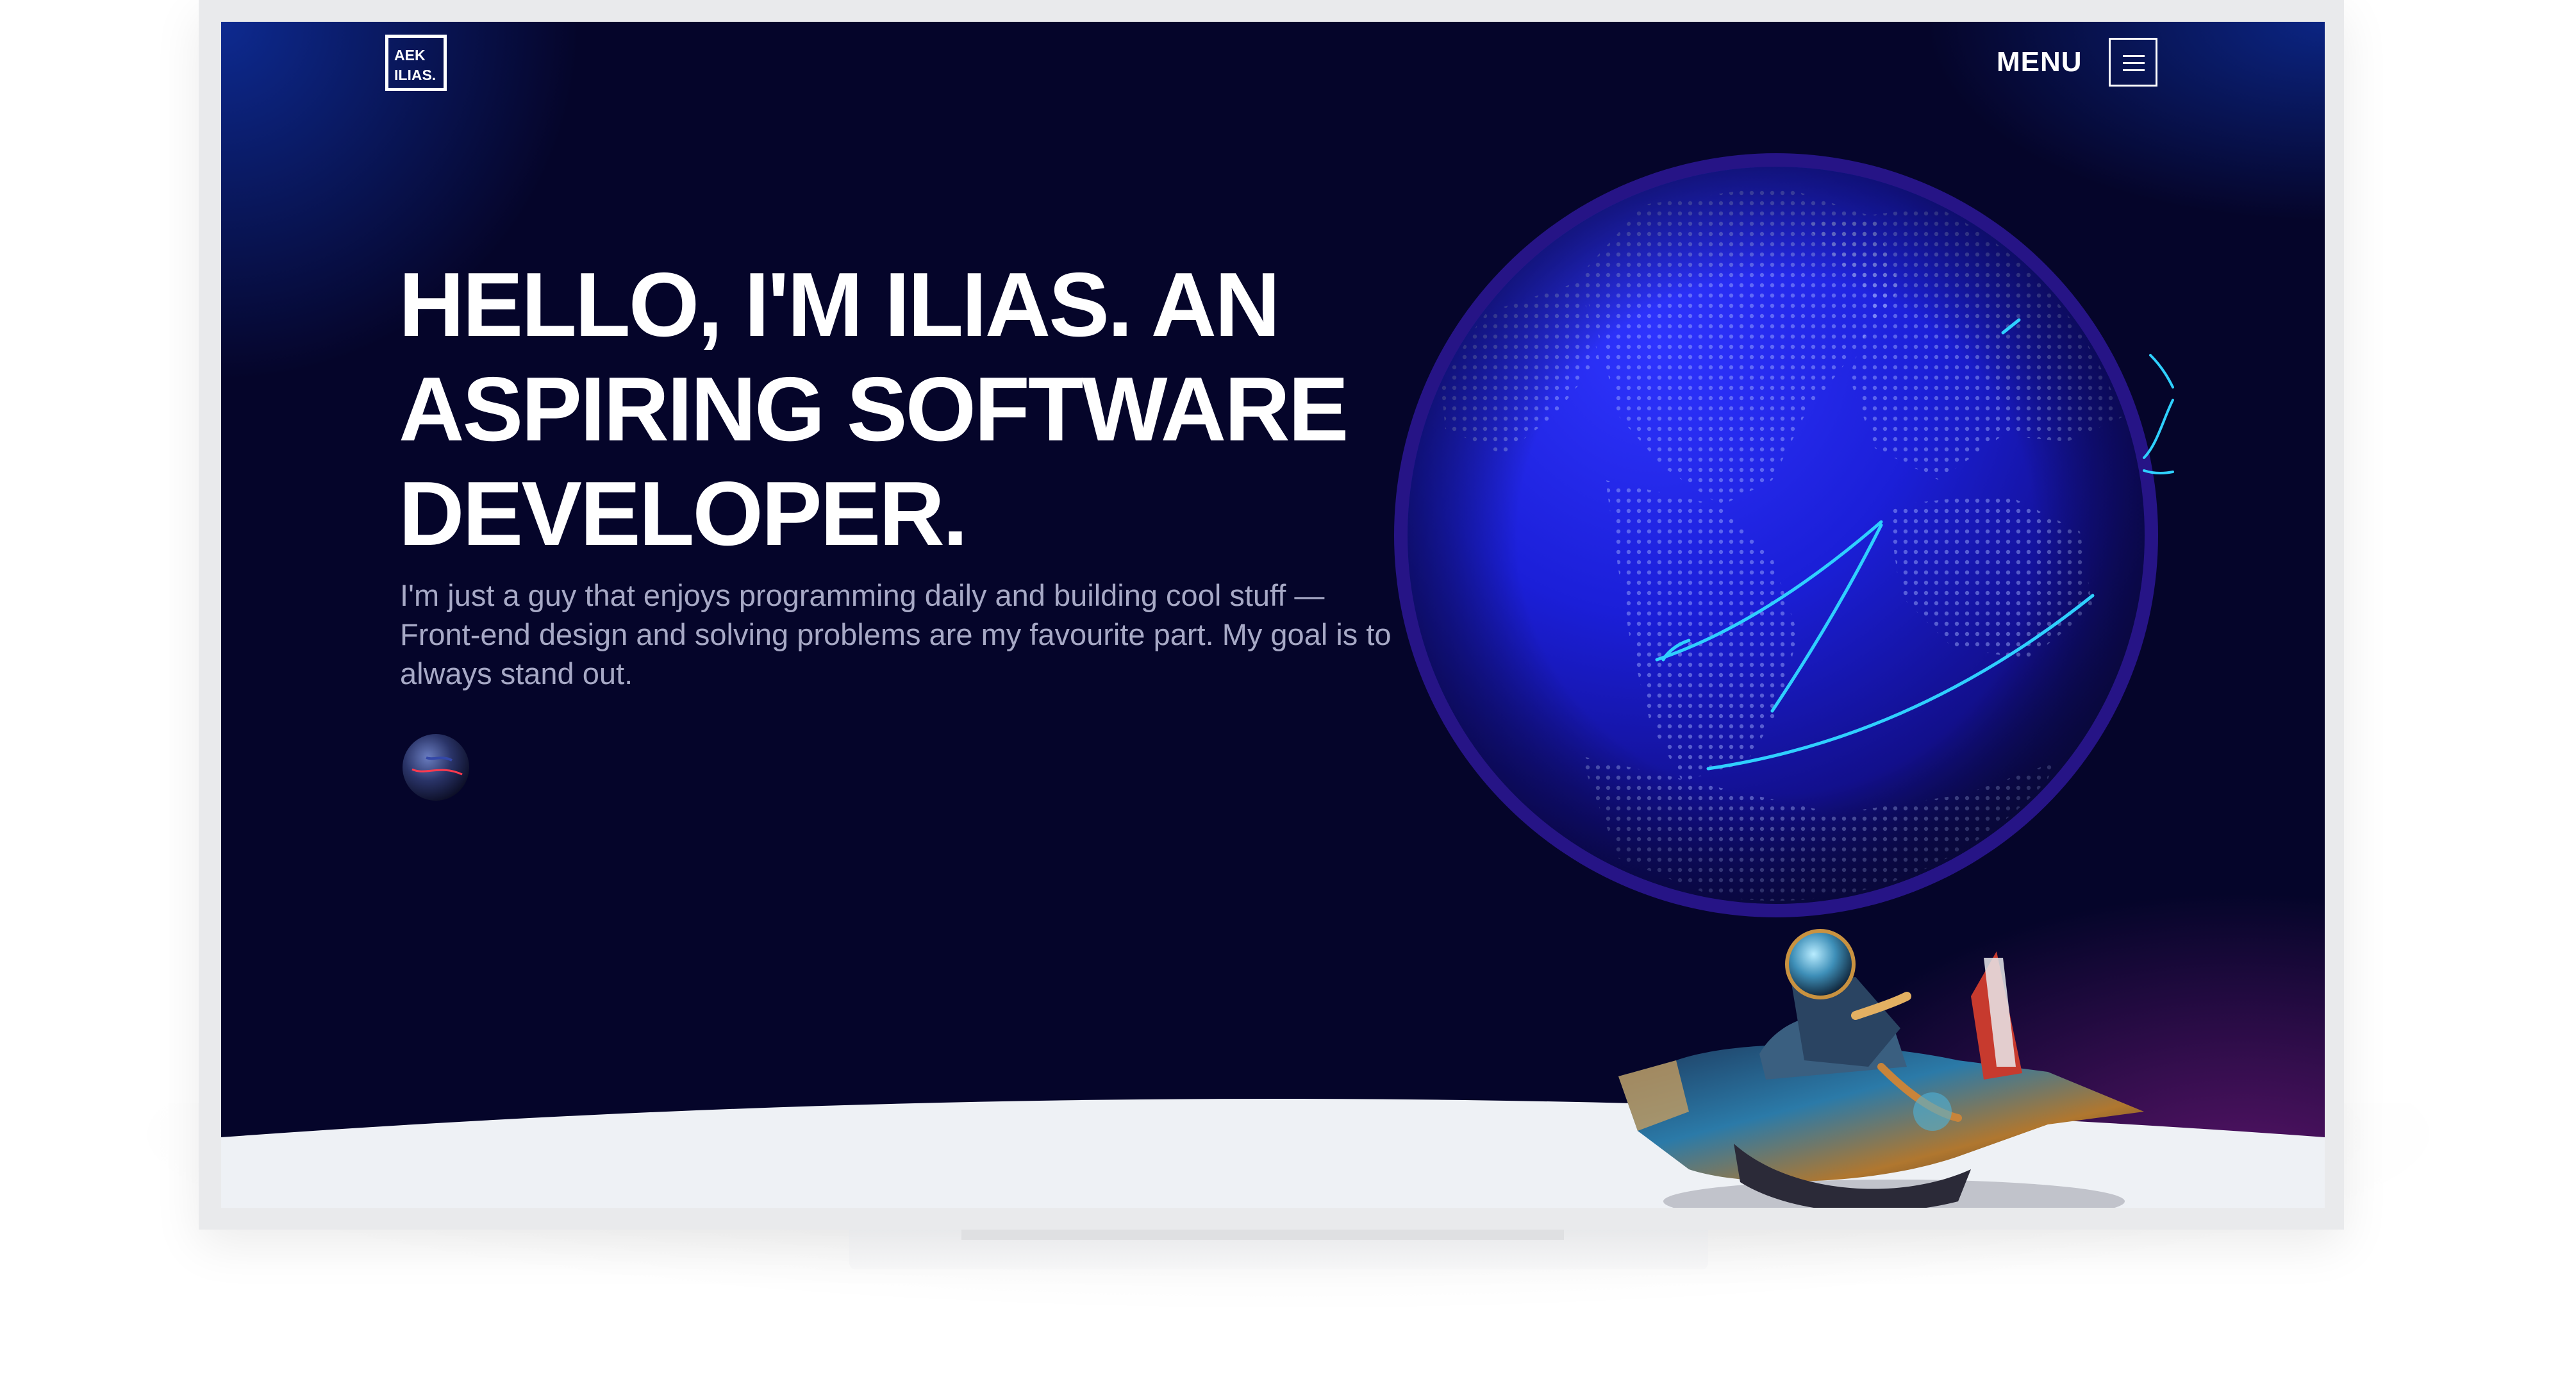 This screenshot has height=1386, width=2576. Describe the element at coordinates (2158, 414) in the screenshot. I see `orbit-streaks` at that location.